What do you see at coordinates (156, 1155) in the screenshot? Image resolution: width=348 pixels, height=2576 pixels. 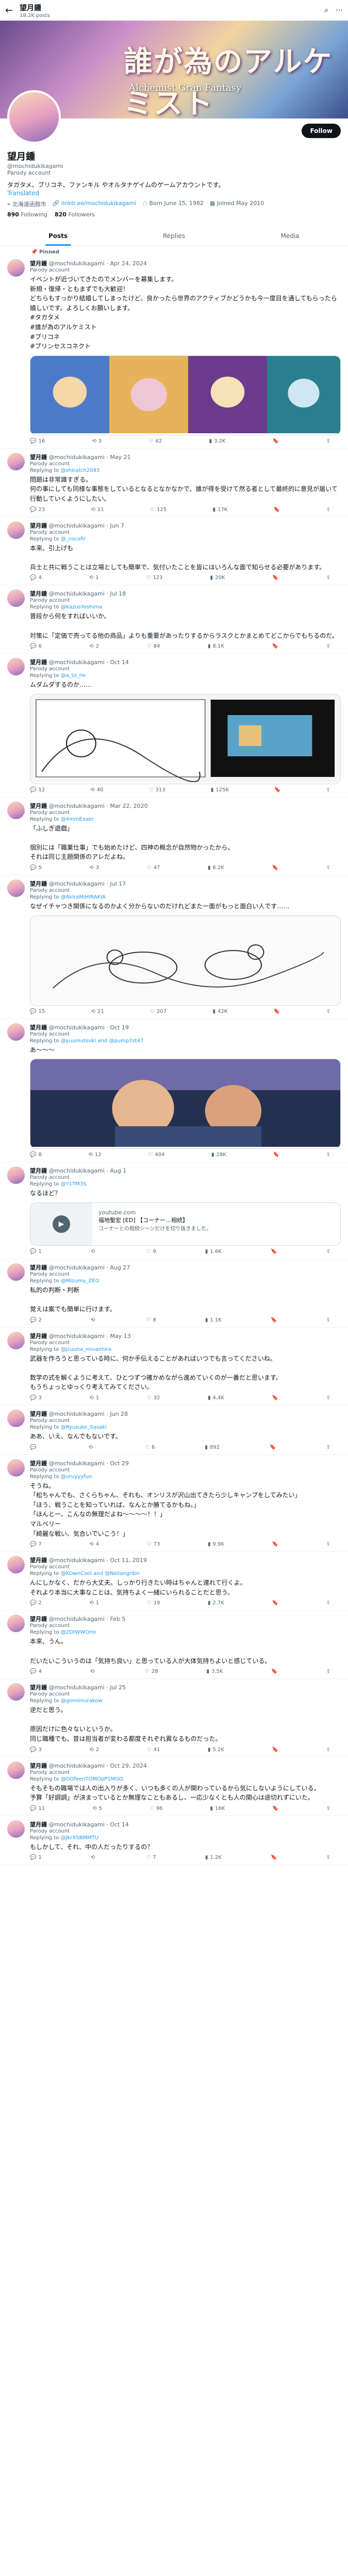 I see `like-action: ♡ 404` at bounding box center [156, 1155].